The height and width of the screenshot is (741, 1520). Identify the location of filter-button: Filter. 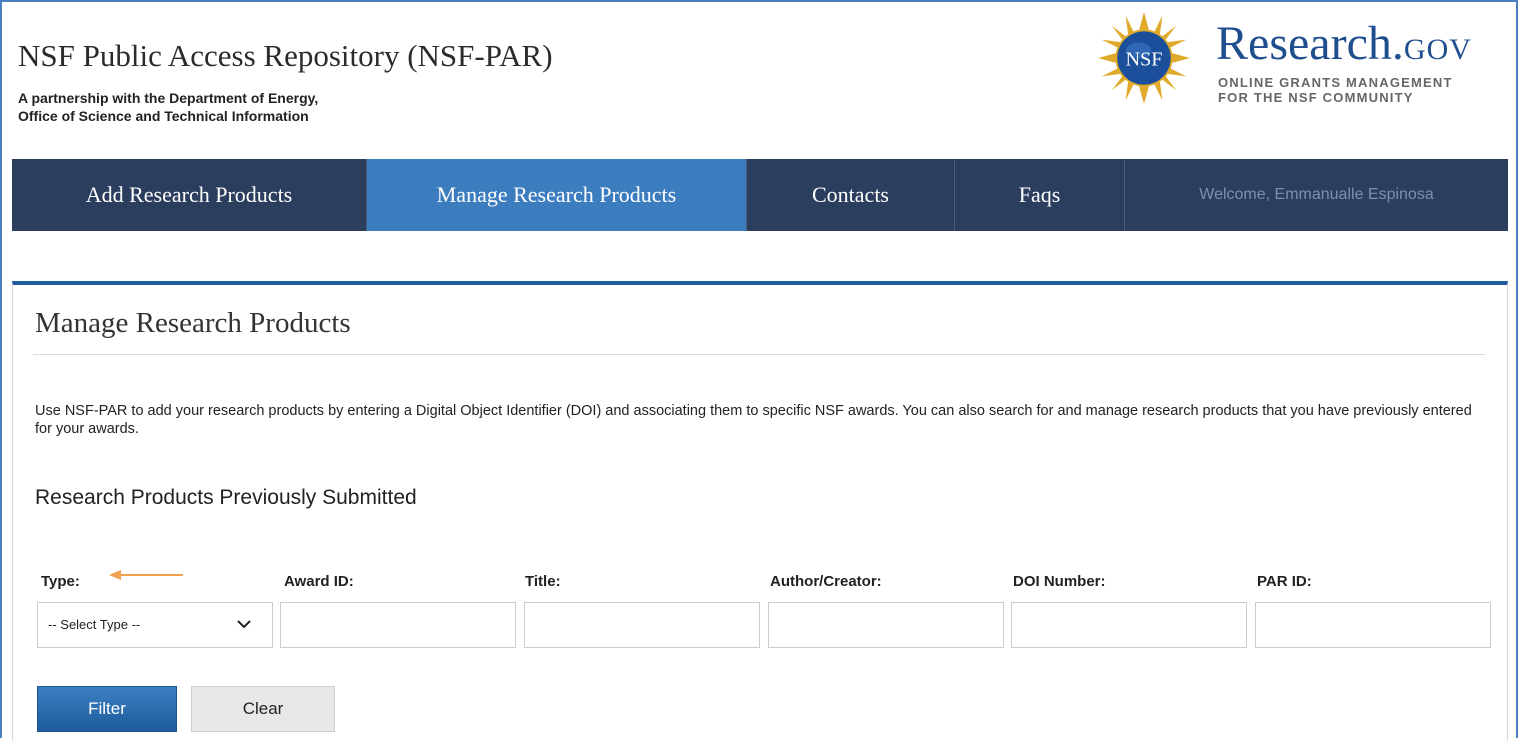
(107, 709).